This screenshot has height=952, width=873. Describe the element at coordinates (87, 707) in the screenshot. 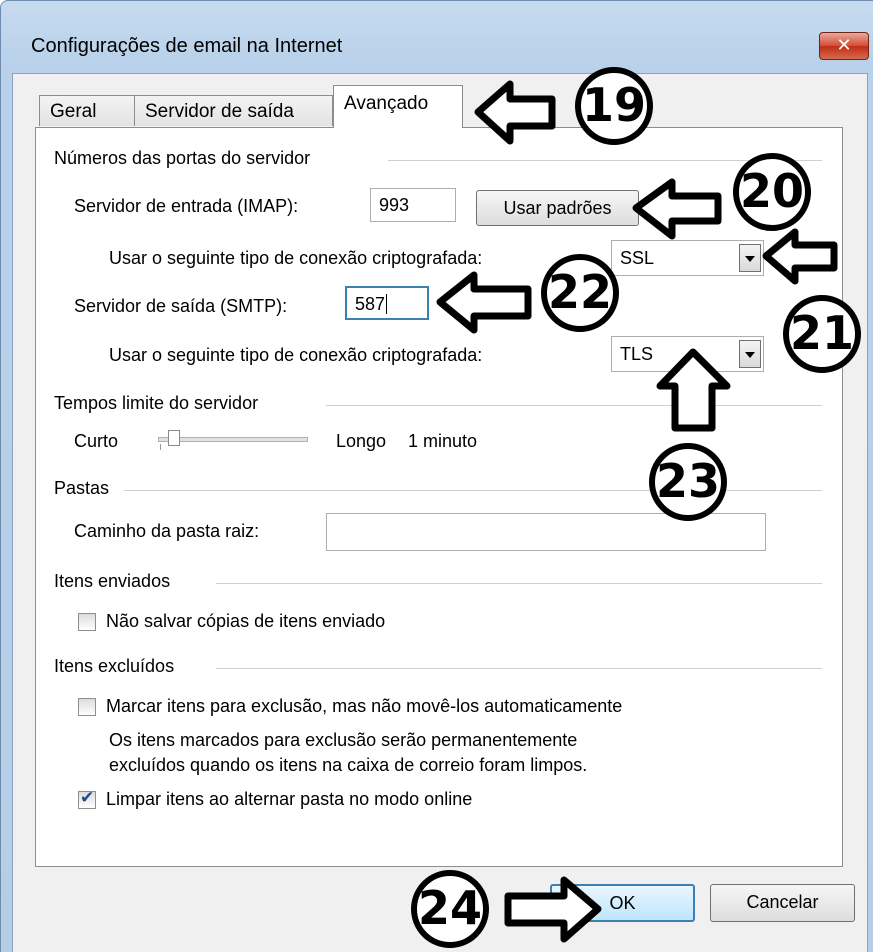

I see `mark-for-deletion-checkbox` at that location.